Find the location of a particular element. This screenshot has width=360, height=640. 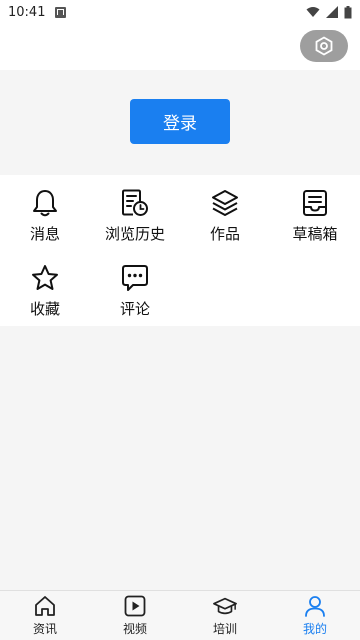

menu-item-history: 浏览历史 is located at coordinates (135, 215).